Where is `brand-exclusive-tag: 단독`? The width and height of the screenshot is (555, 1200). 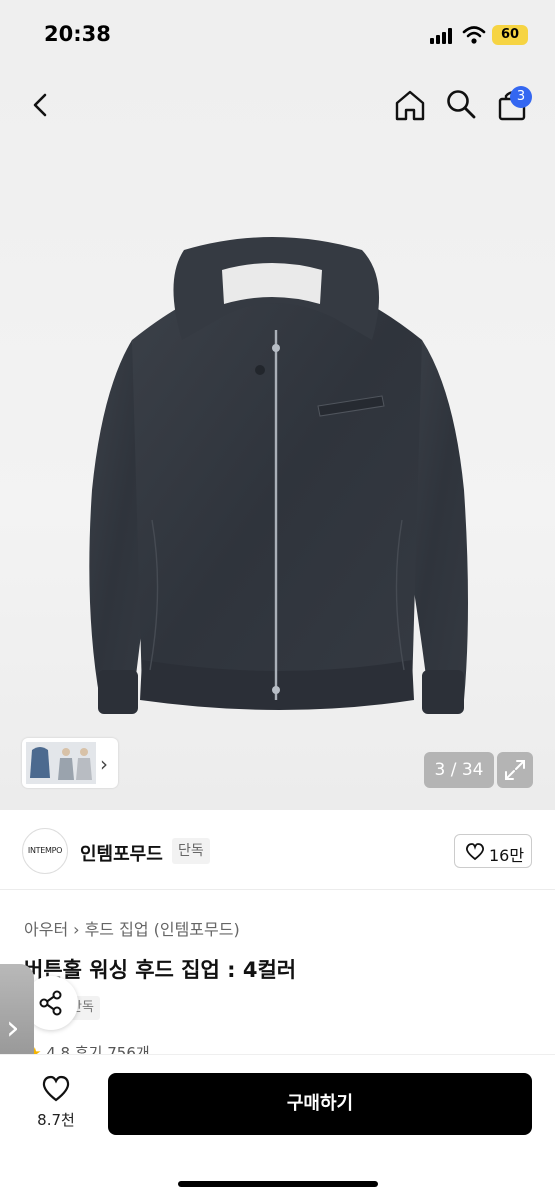
brand-exclusive-tag: 단독 is located at coordinates (191, 851).